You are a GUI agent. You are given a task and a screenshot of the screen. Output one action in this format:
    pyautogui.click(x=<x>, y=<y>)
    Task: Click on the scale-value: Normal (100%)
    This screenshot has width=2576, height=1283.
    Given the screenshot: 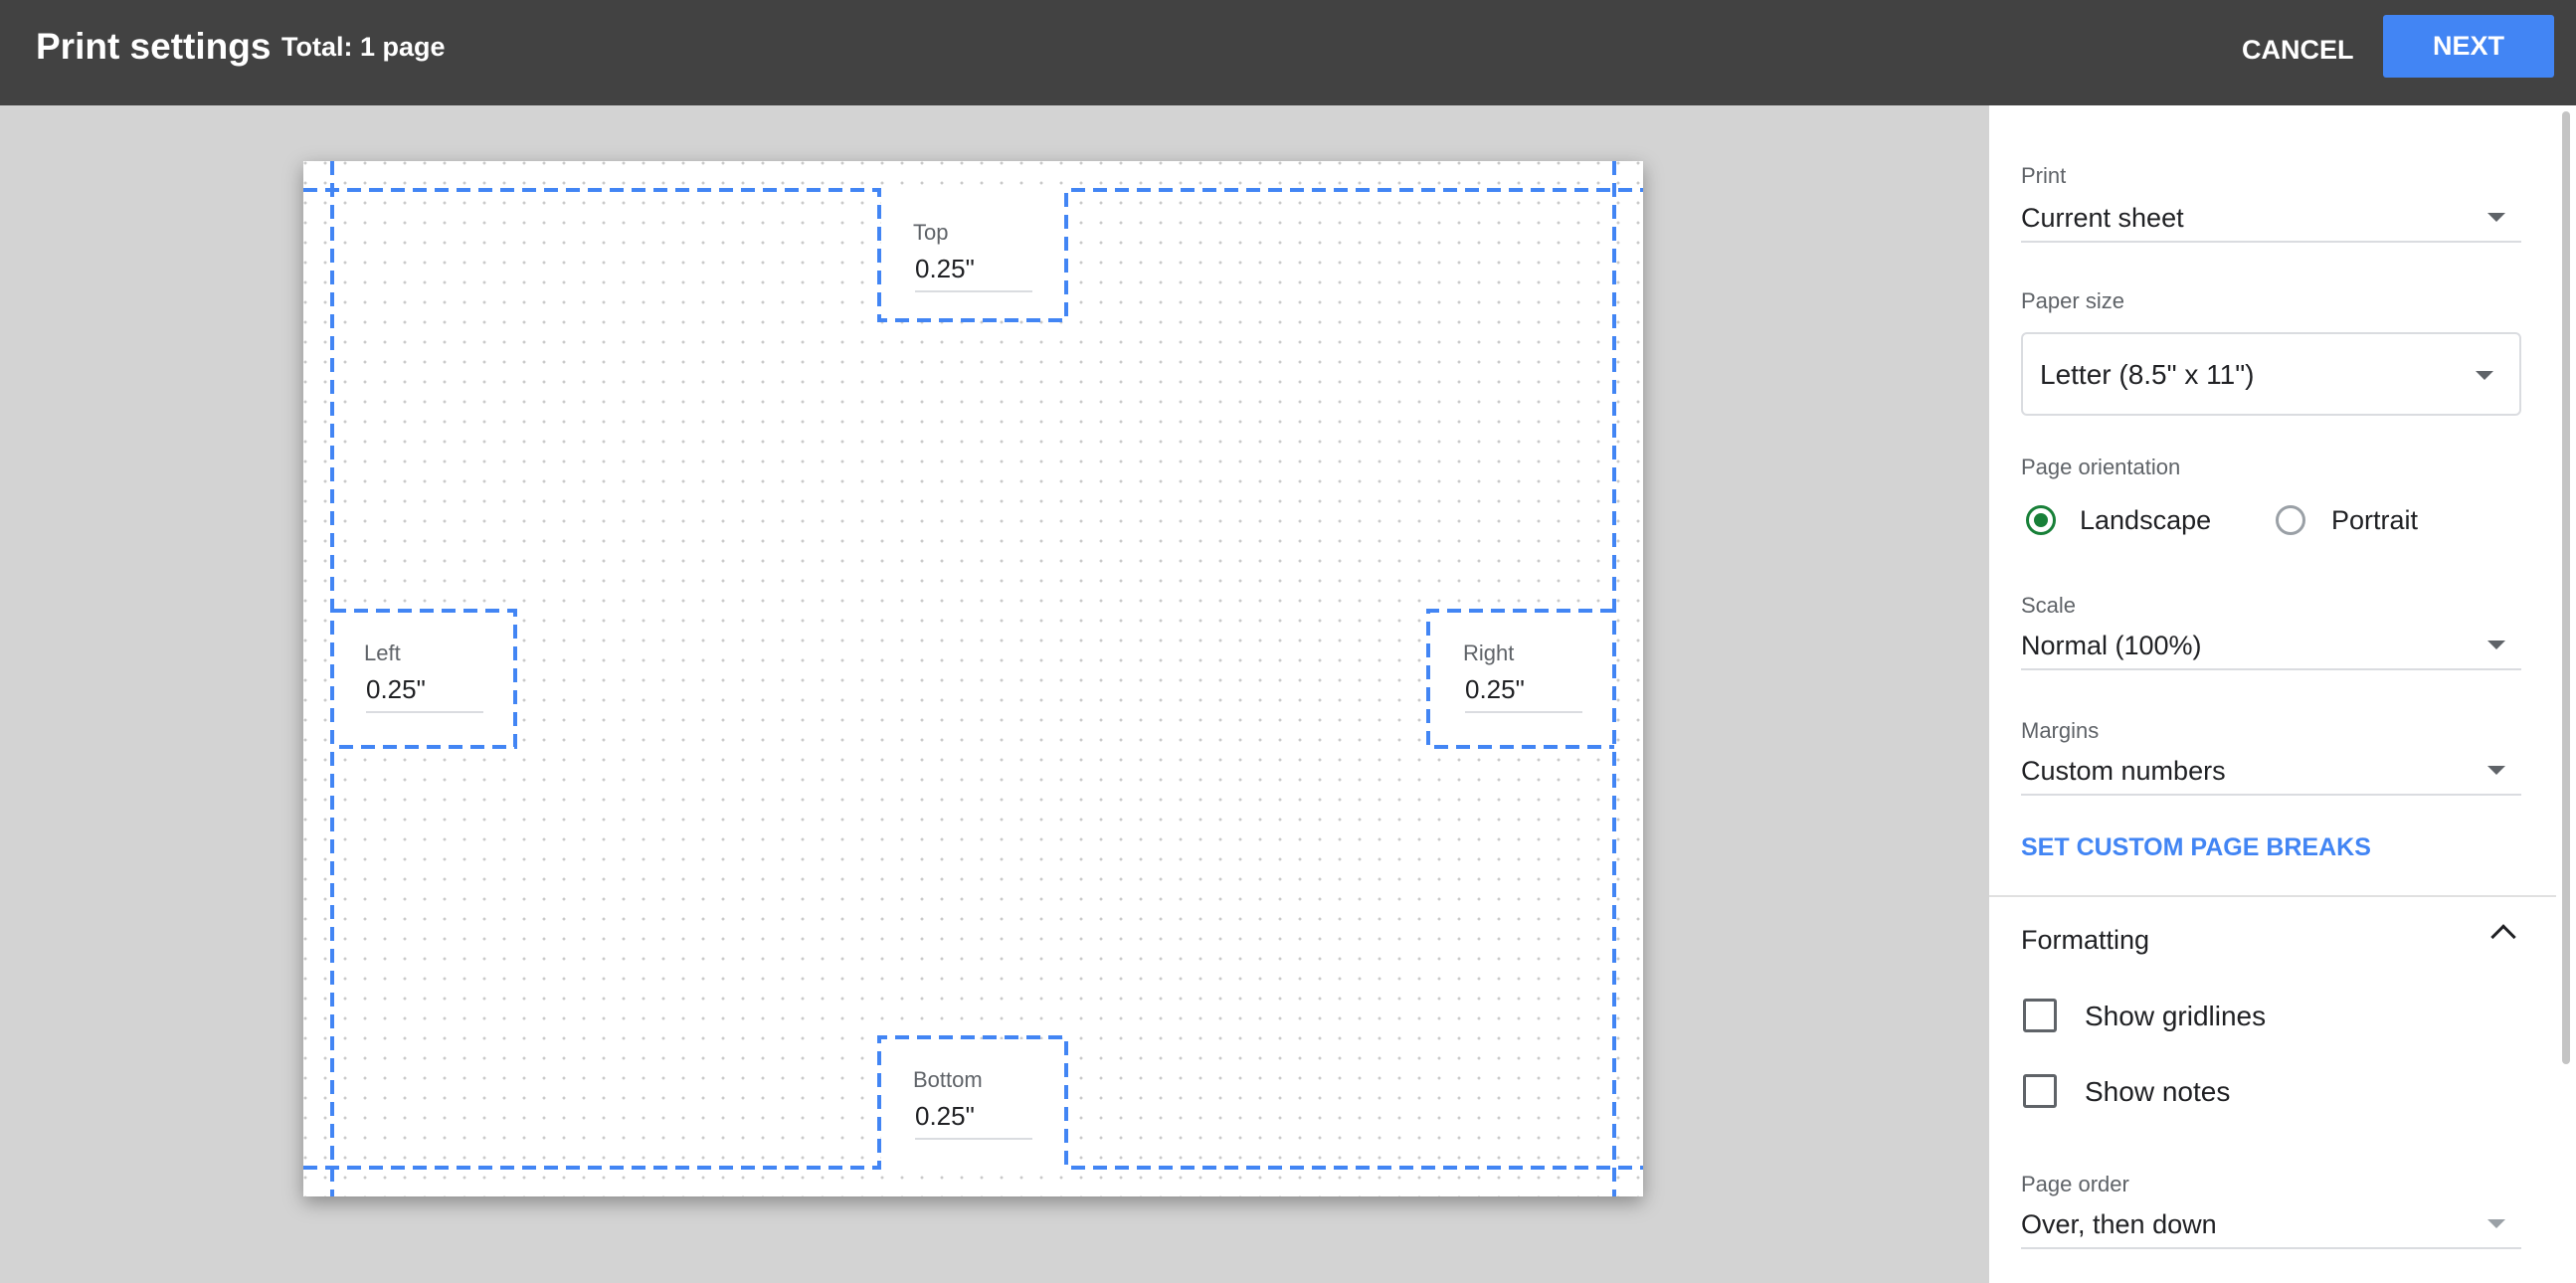 What is the action you would take?
    pyautogui.click(x=2111, y=645)
    